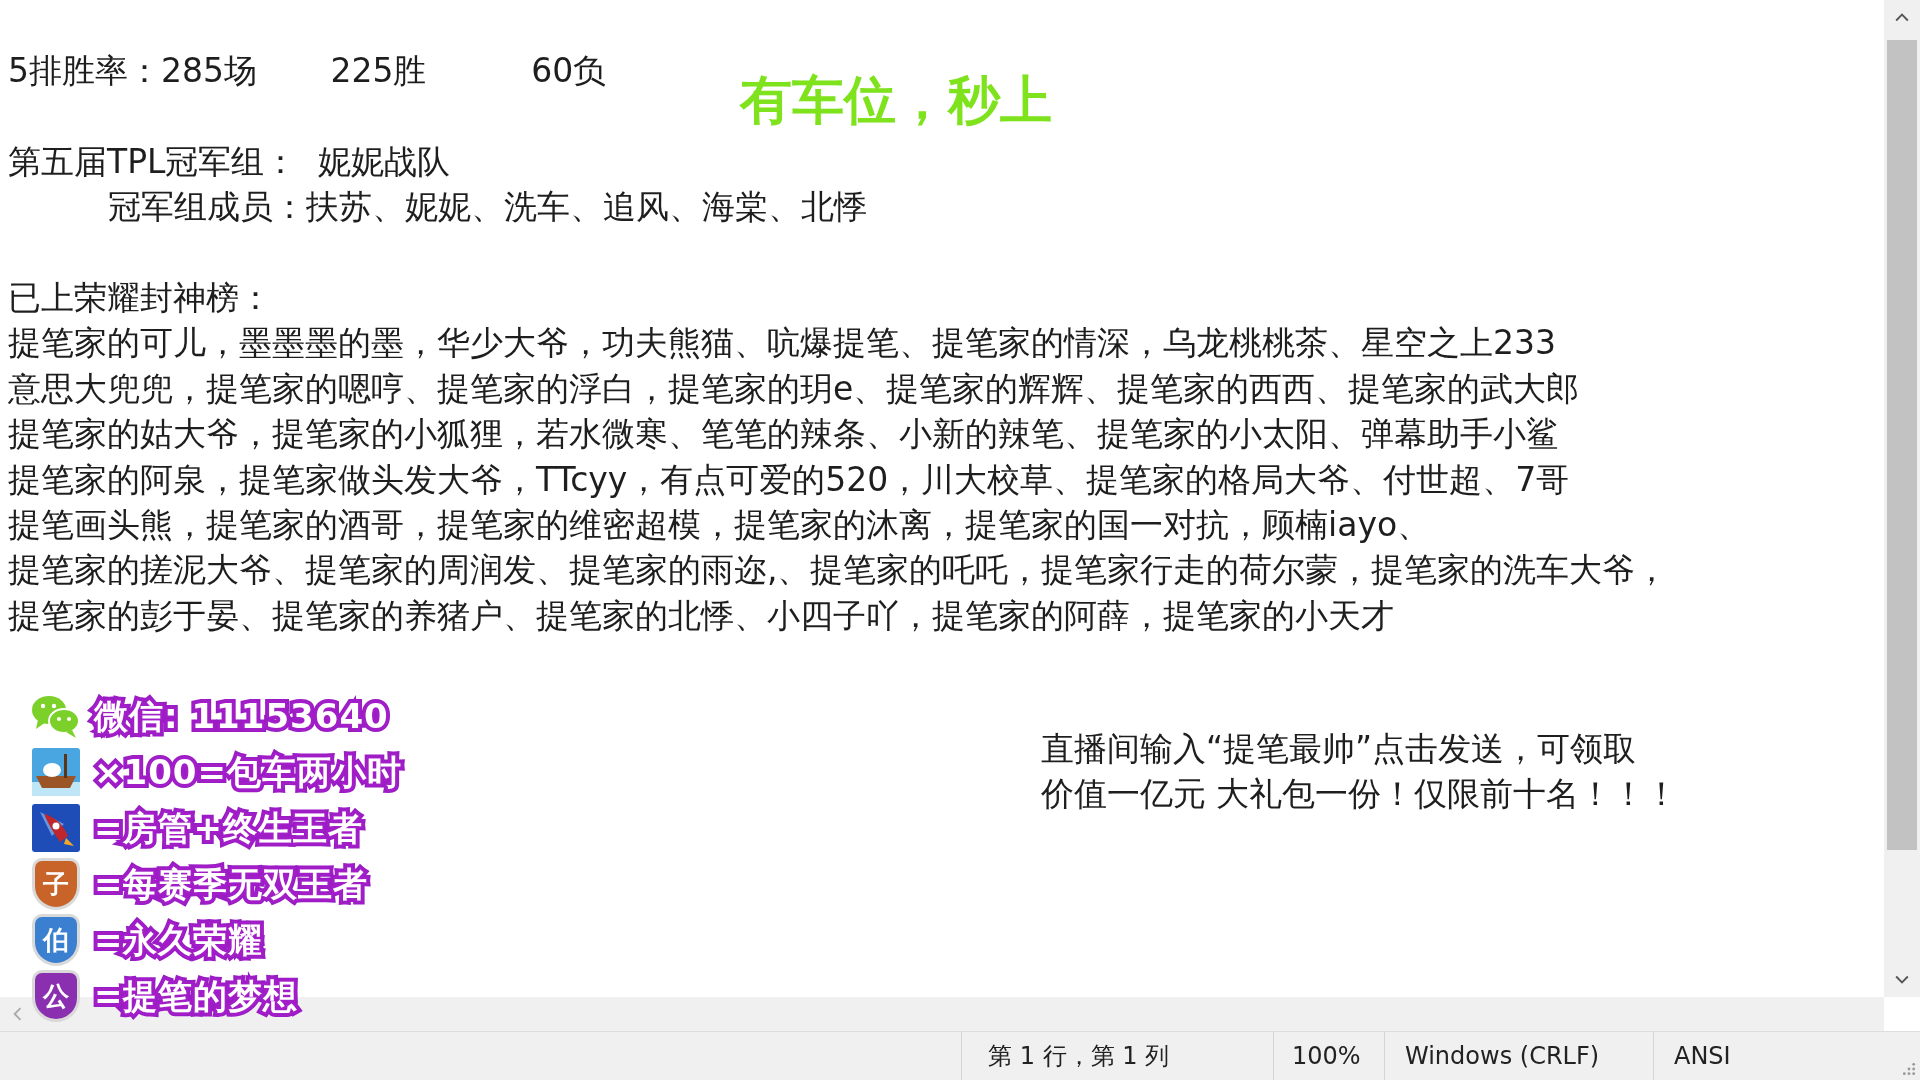 The width and height of the screenshot is (1920, 1080). What do you see at coordinates (228, 828) in the screenshot?
I see `reward-label: =房管+终生王者` at bounding box center [228, 828].